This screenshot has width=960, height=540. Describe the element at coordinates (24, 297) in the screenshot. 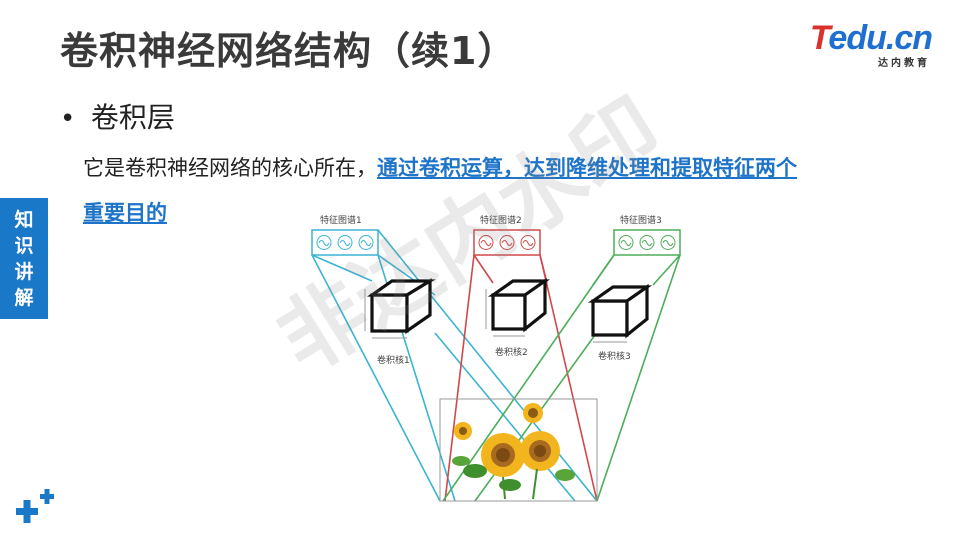

I see `side-tab-char: 解` at that location.